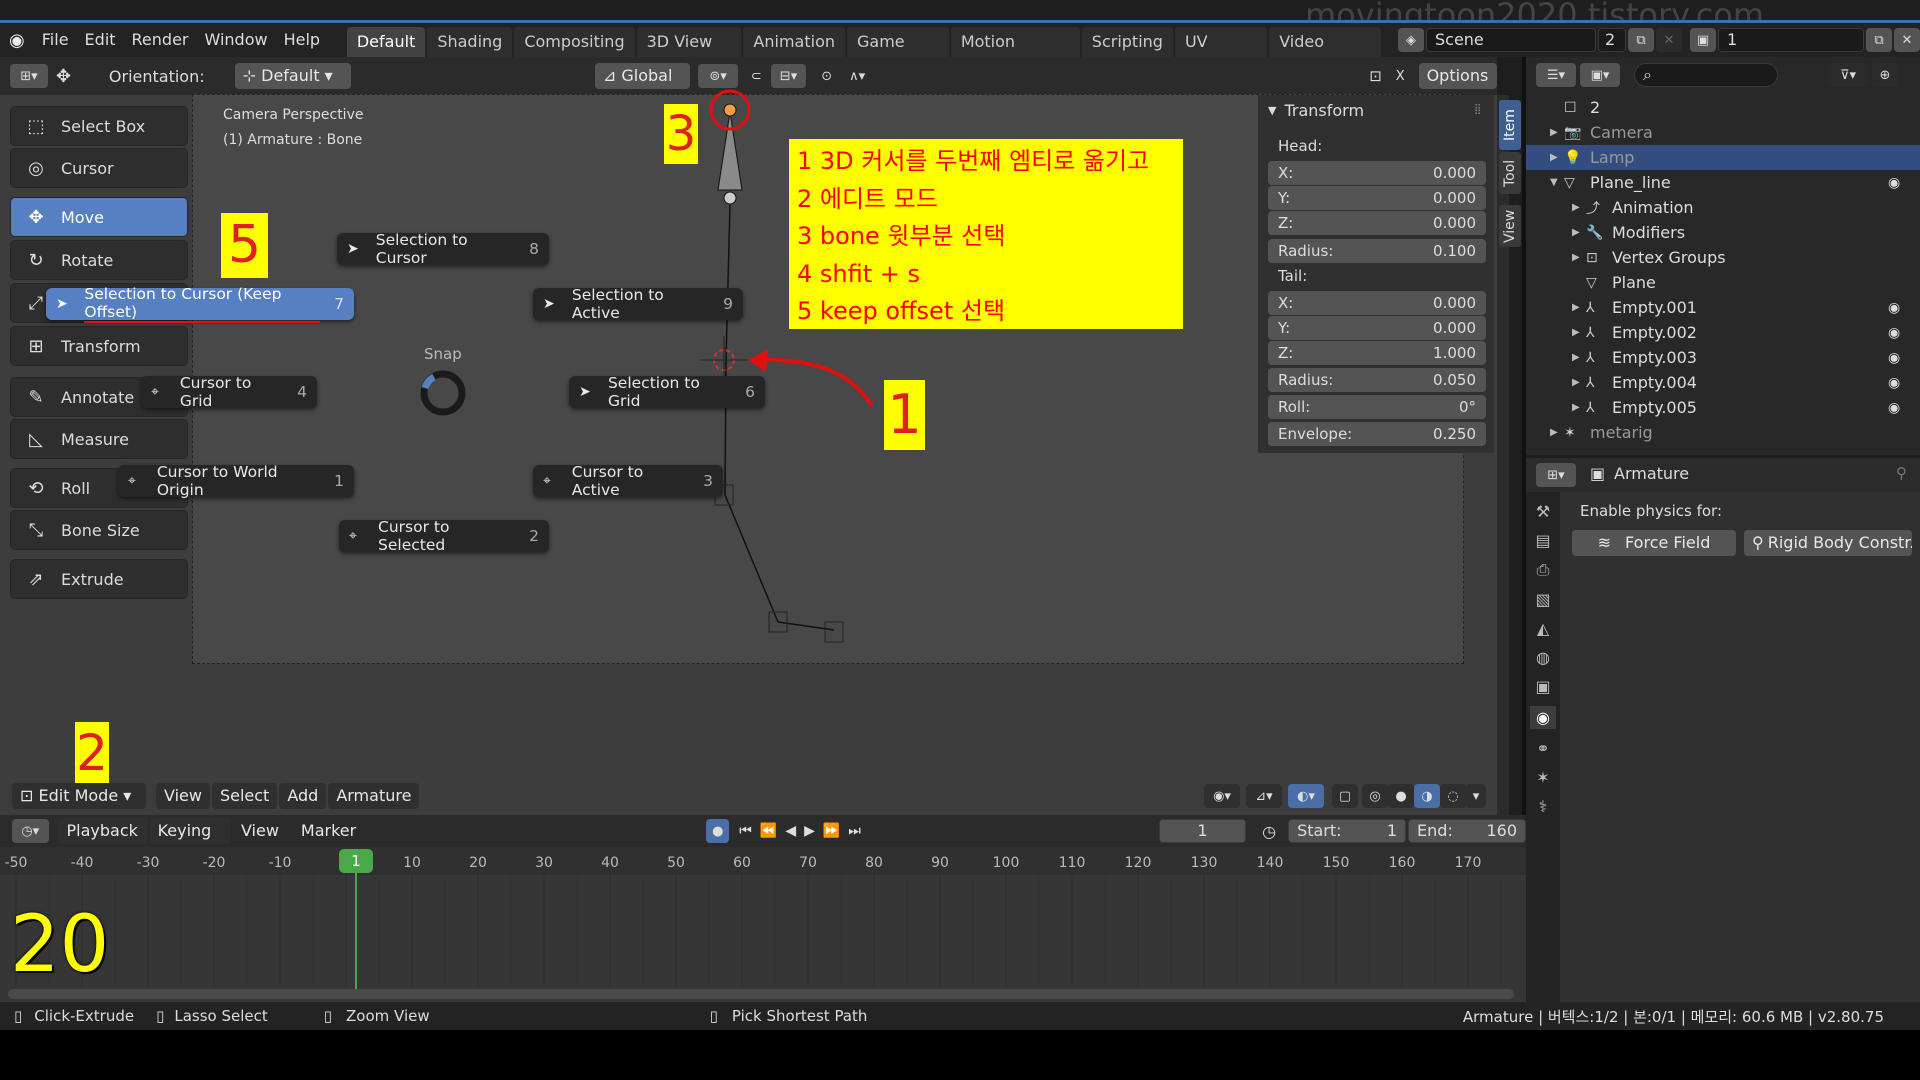 This screenshot has width=1920, height=1080. Describe the element at coordinates (1600, 75) in the screenshot. I see `display-mode-icon: ▣▾` at that location.